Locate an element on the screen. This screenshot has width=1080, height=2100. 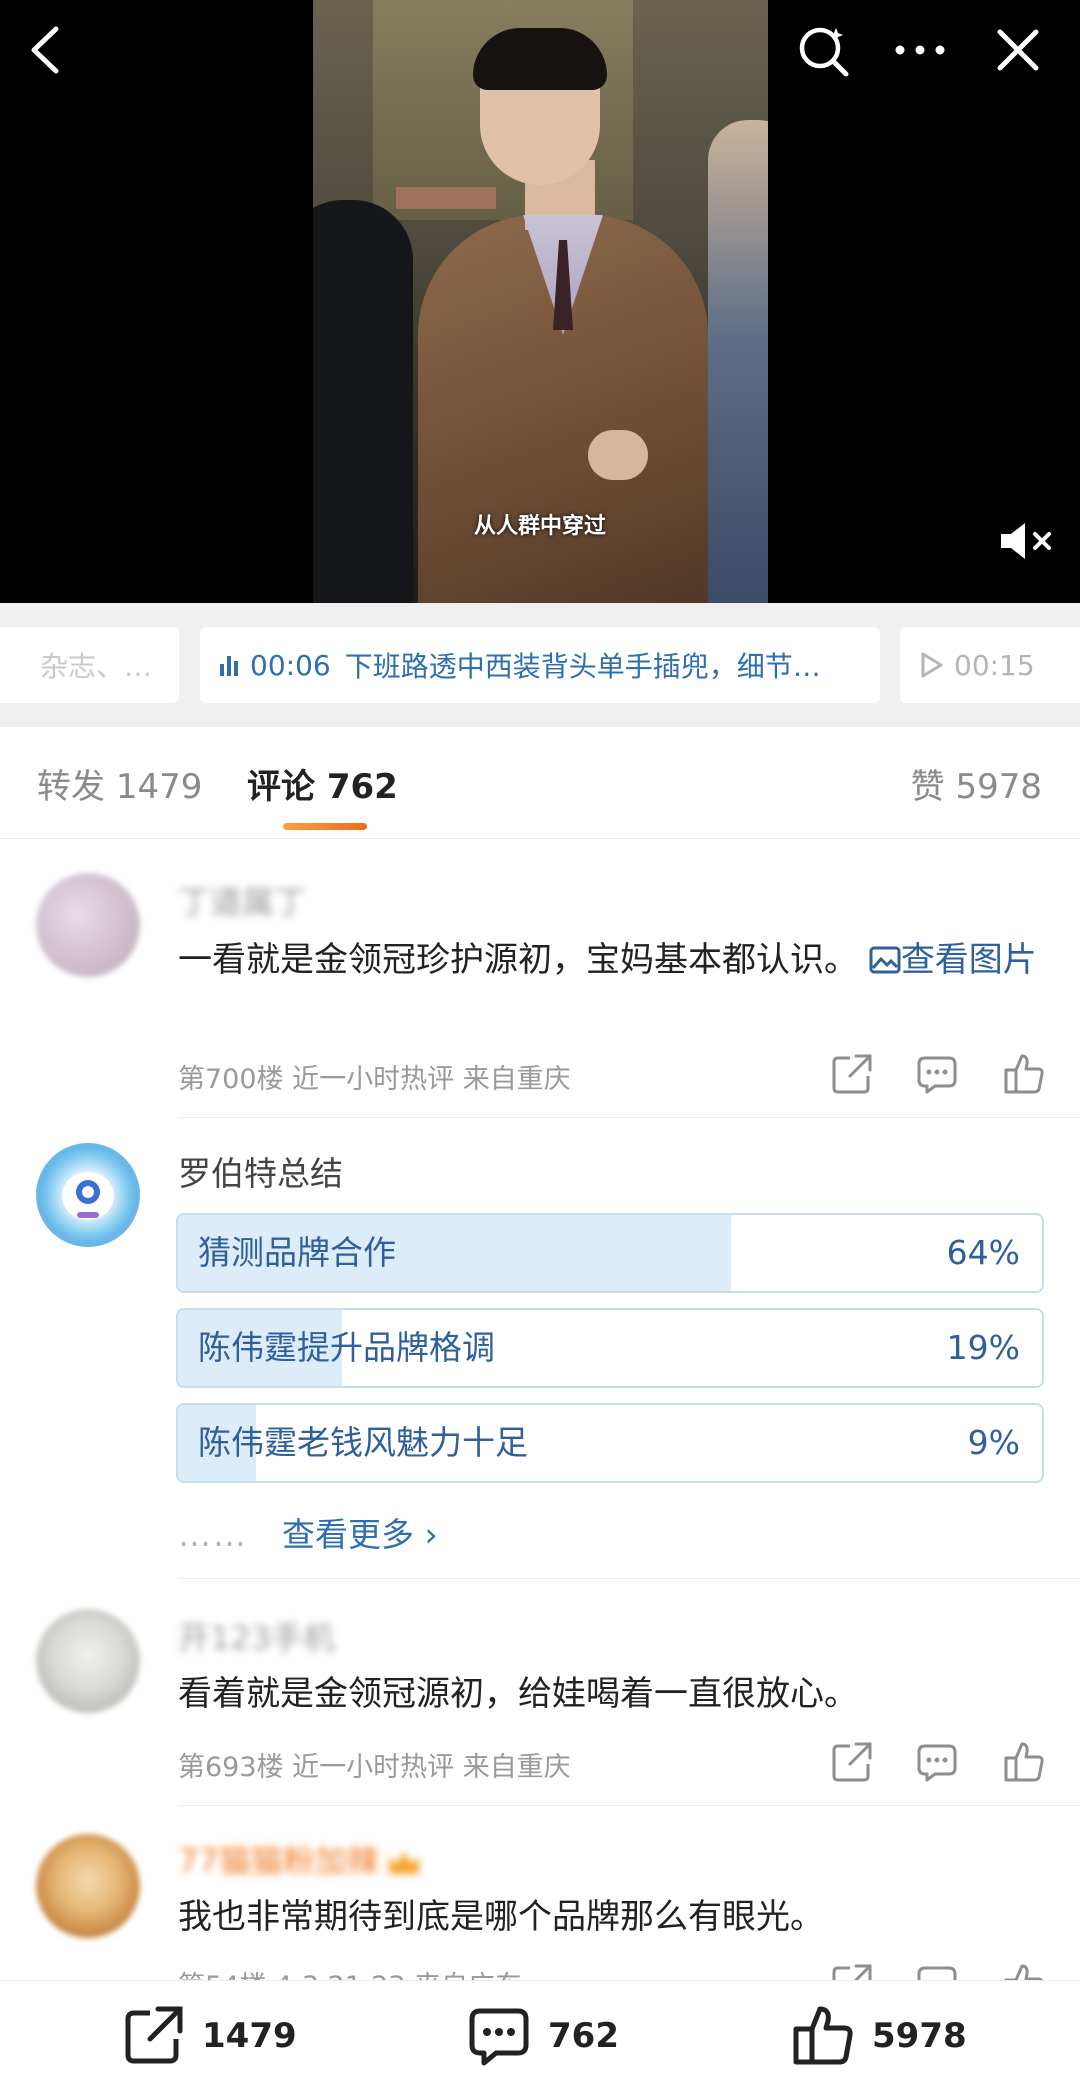
chapter-chip-next: 00:15 is located at coordinates (990, 665).